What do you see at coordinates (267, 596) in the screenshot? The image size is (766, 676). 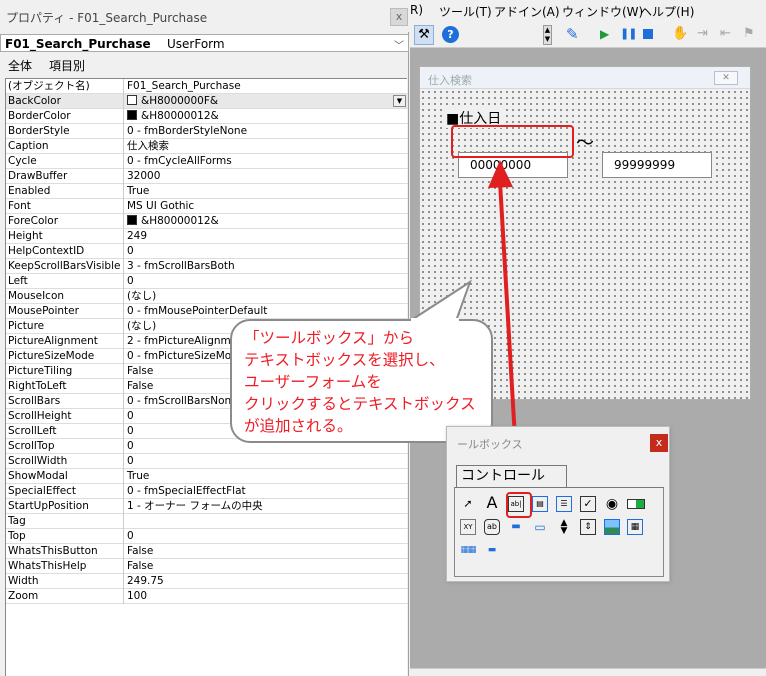 I see `property-value: 100` at bounding box center [267, 596].